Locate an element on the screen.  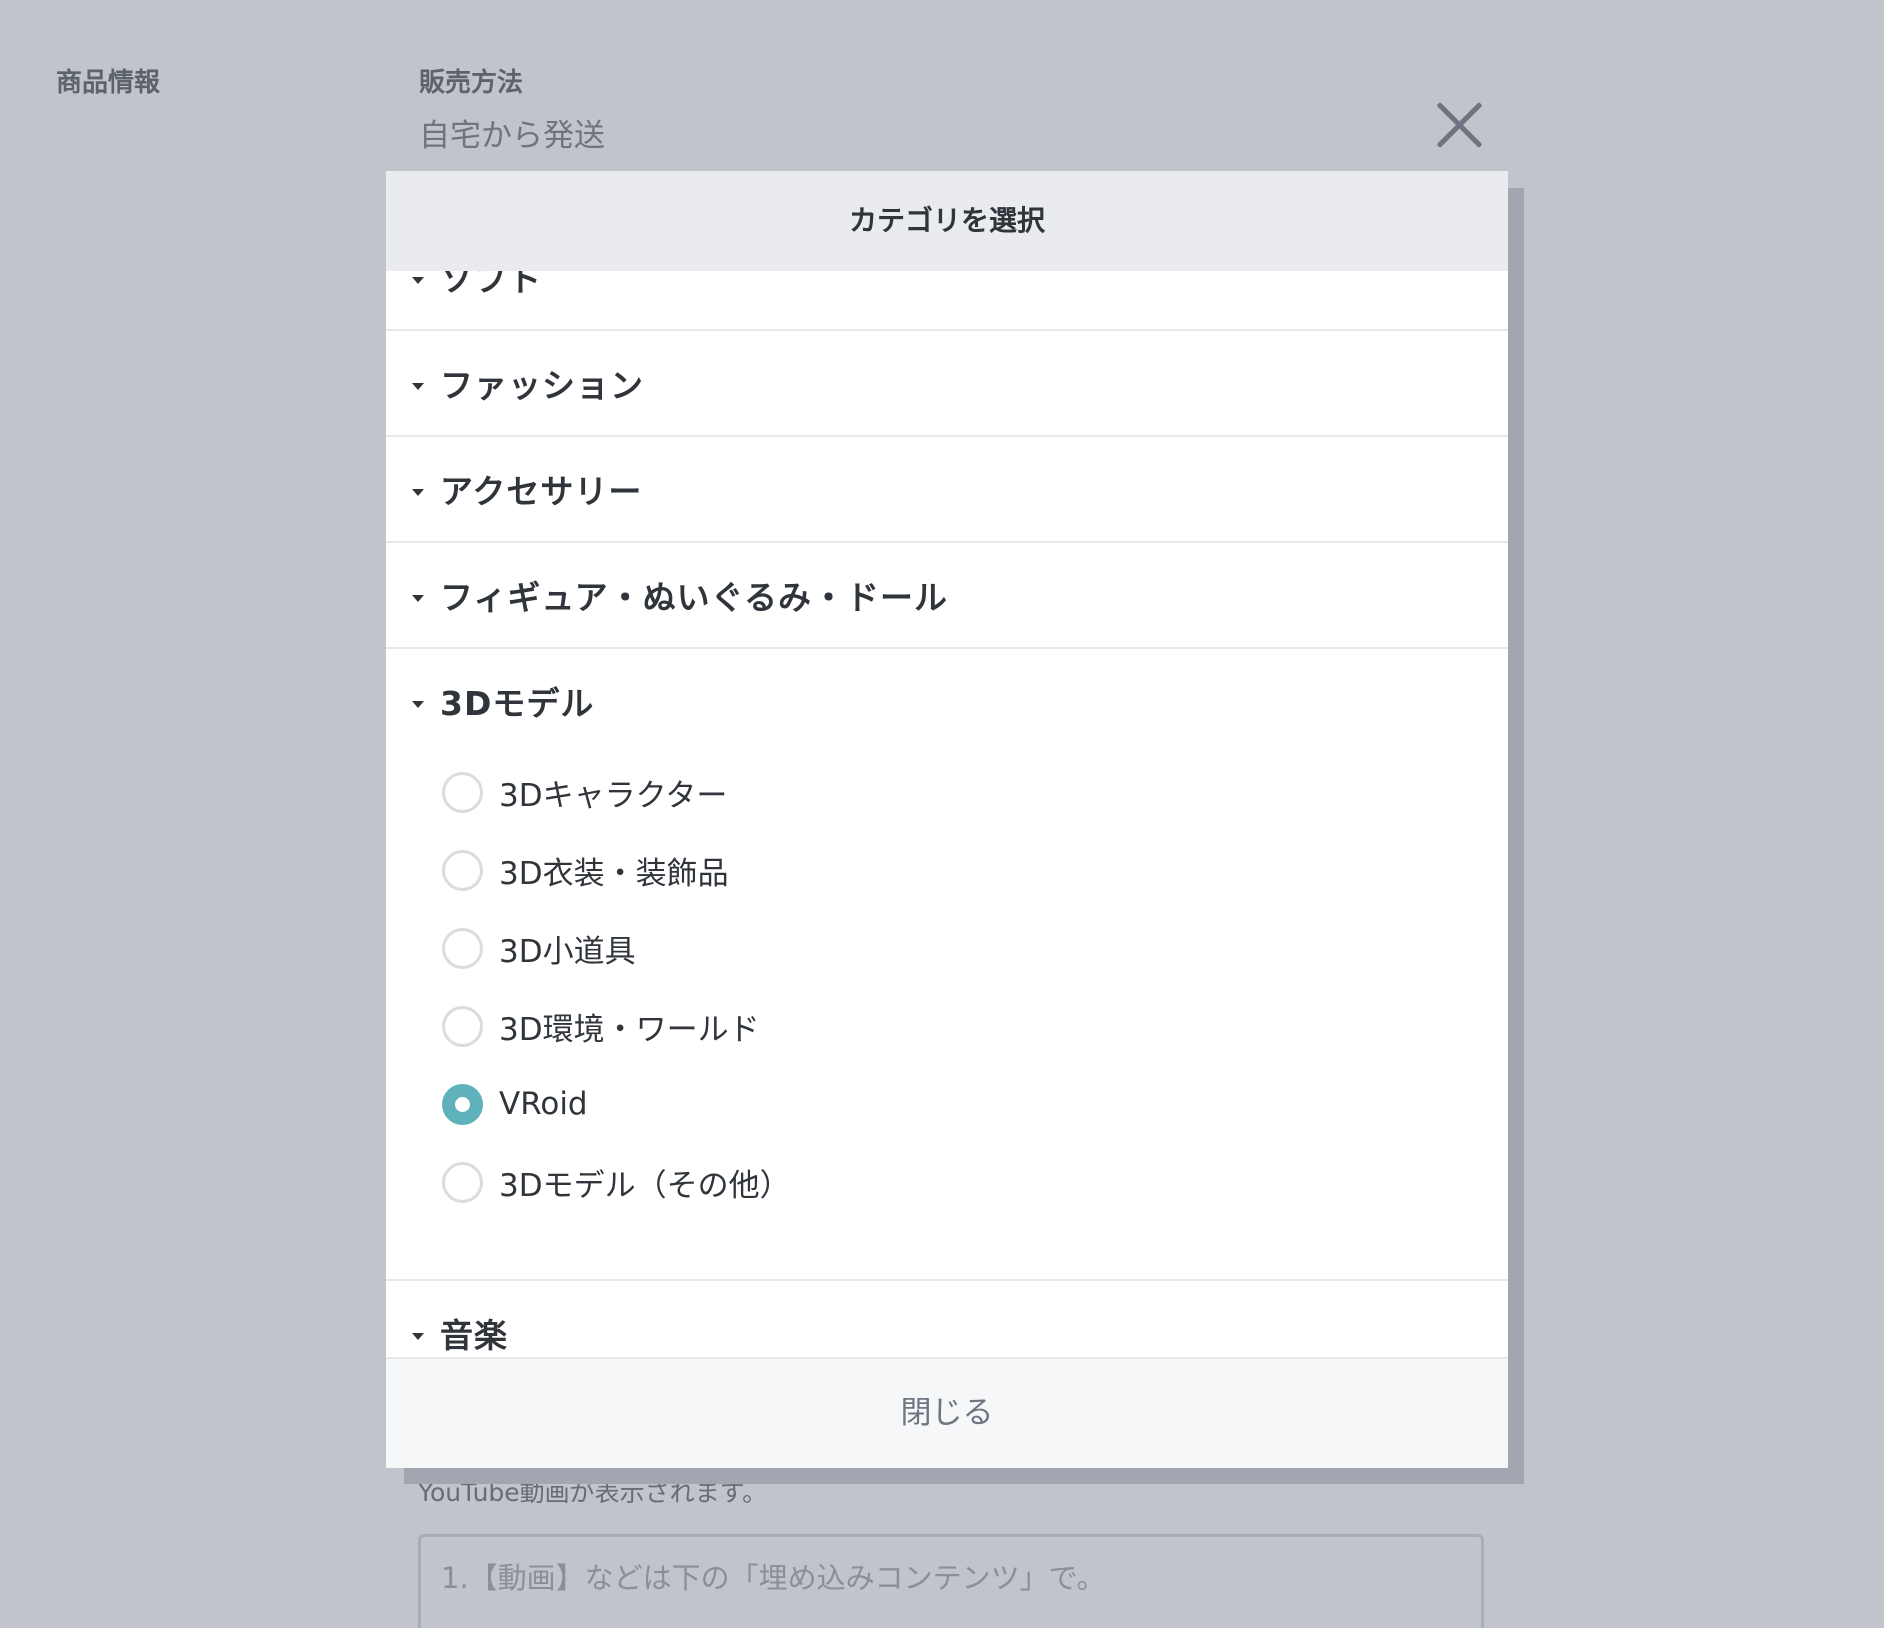
category-item: ソフト is located at coordinates (947, 300).